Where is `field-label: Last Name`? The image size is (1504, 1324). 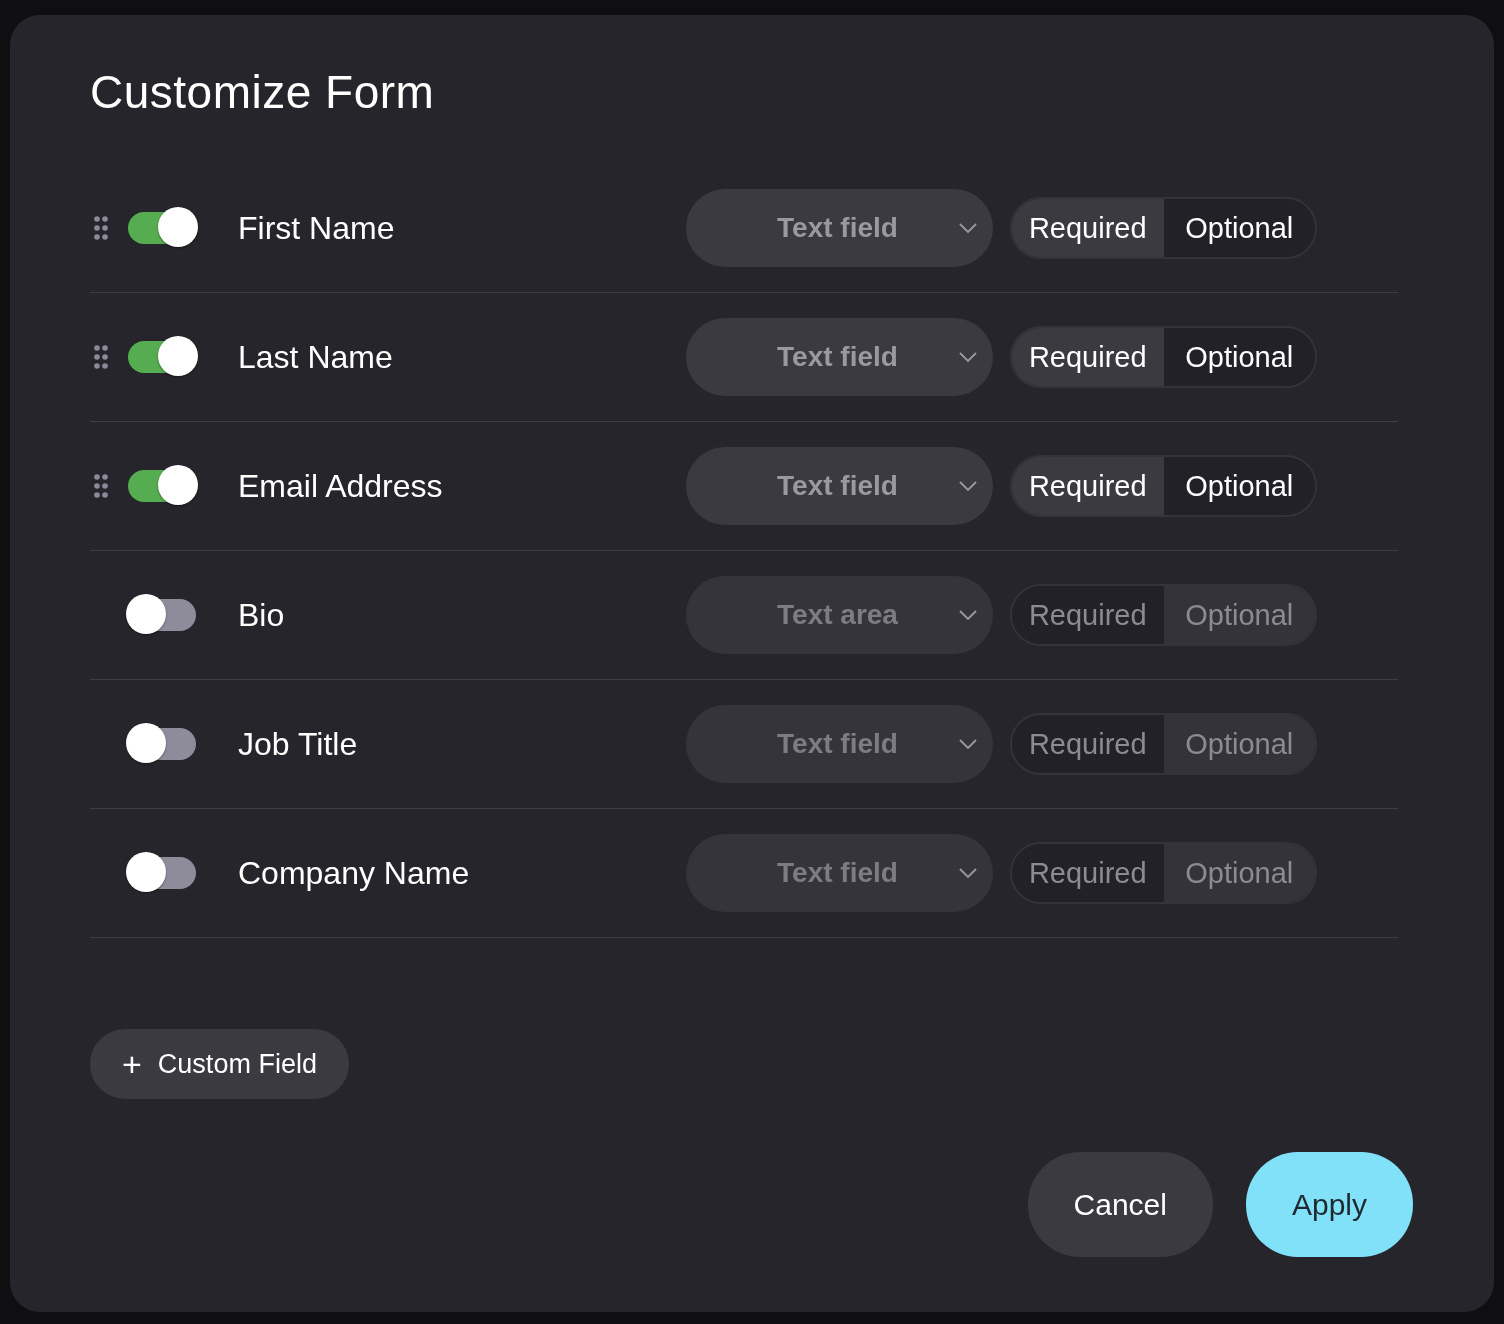
field-label: Last Name is located at coordinates (316, 357).